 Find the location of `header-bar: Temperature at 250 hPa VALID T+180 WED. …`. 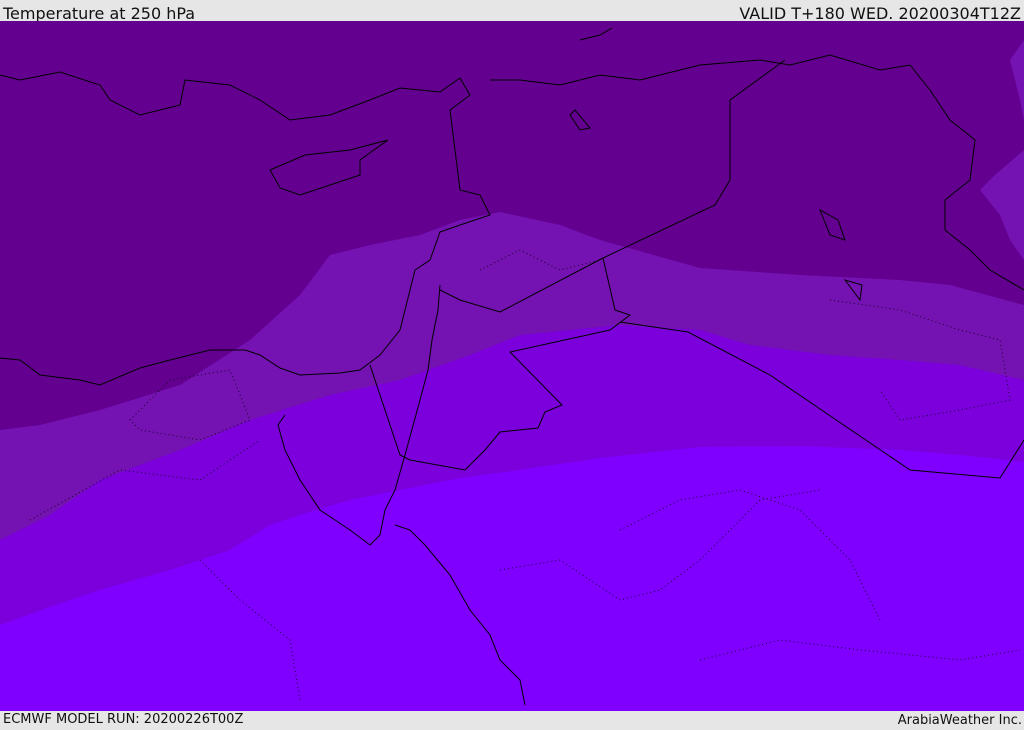

header-bar: Temperature at 250 hPa VALID T+180 WED. … is located at coordinates (512, 11).